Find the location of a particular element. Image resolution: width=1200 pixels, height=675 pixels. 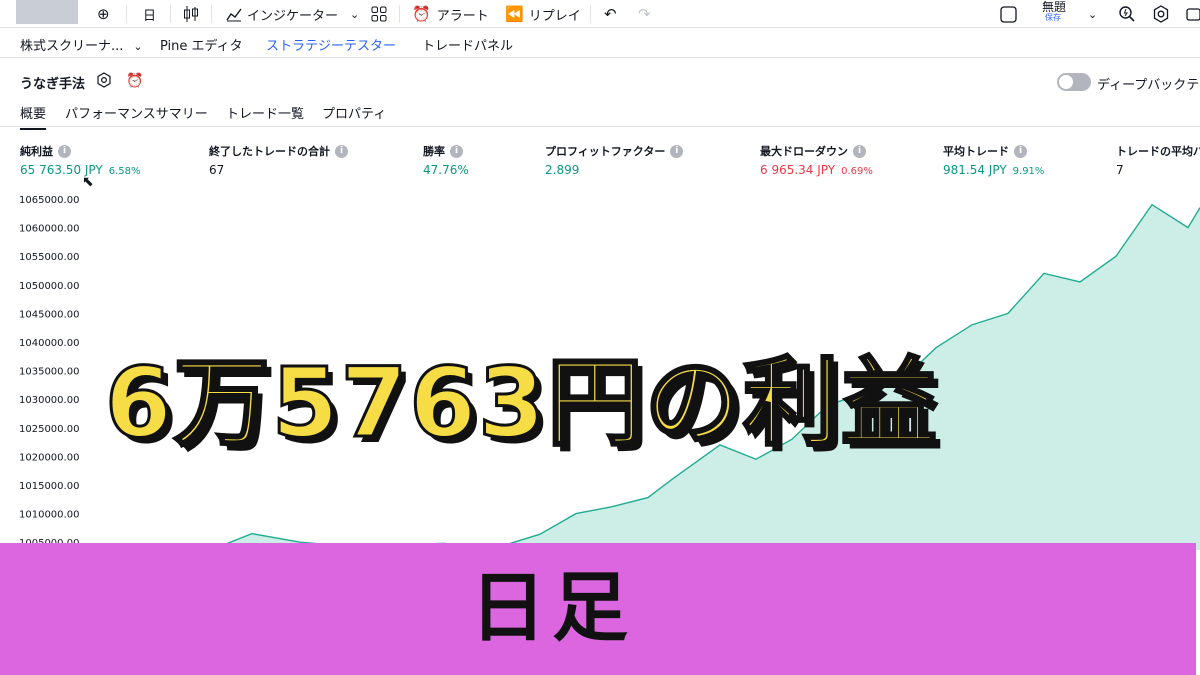

metric-avg-bars: トレードの平均バ 7 is located at coordinates (1158, 160).